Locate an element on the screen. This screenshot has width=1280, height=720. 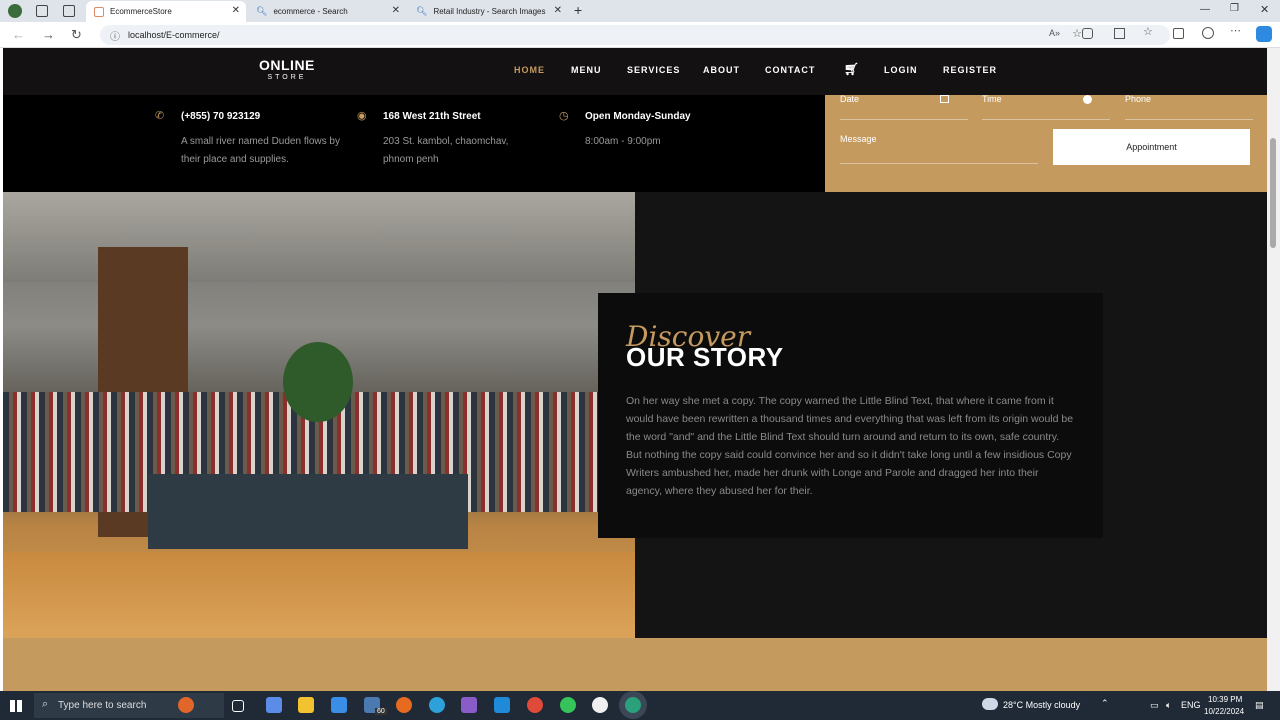
favorite-icon: ☆ is located at coordinates (1077, 33).